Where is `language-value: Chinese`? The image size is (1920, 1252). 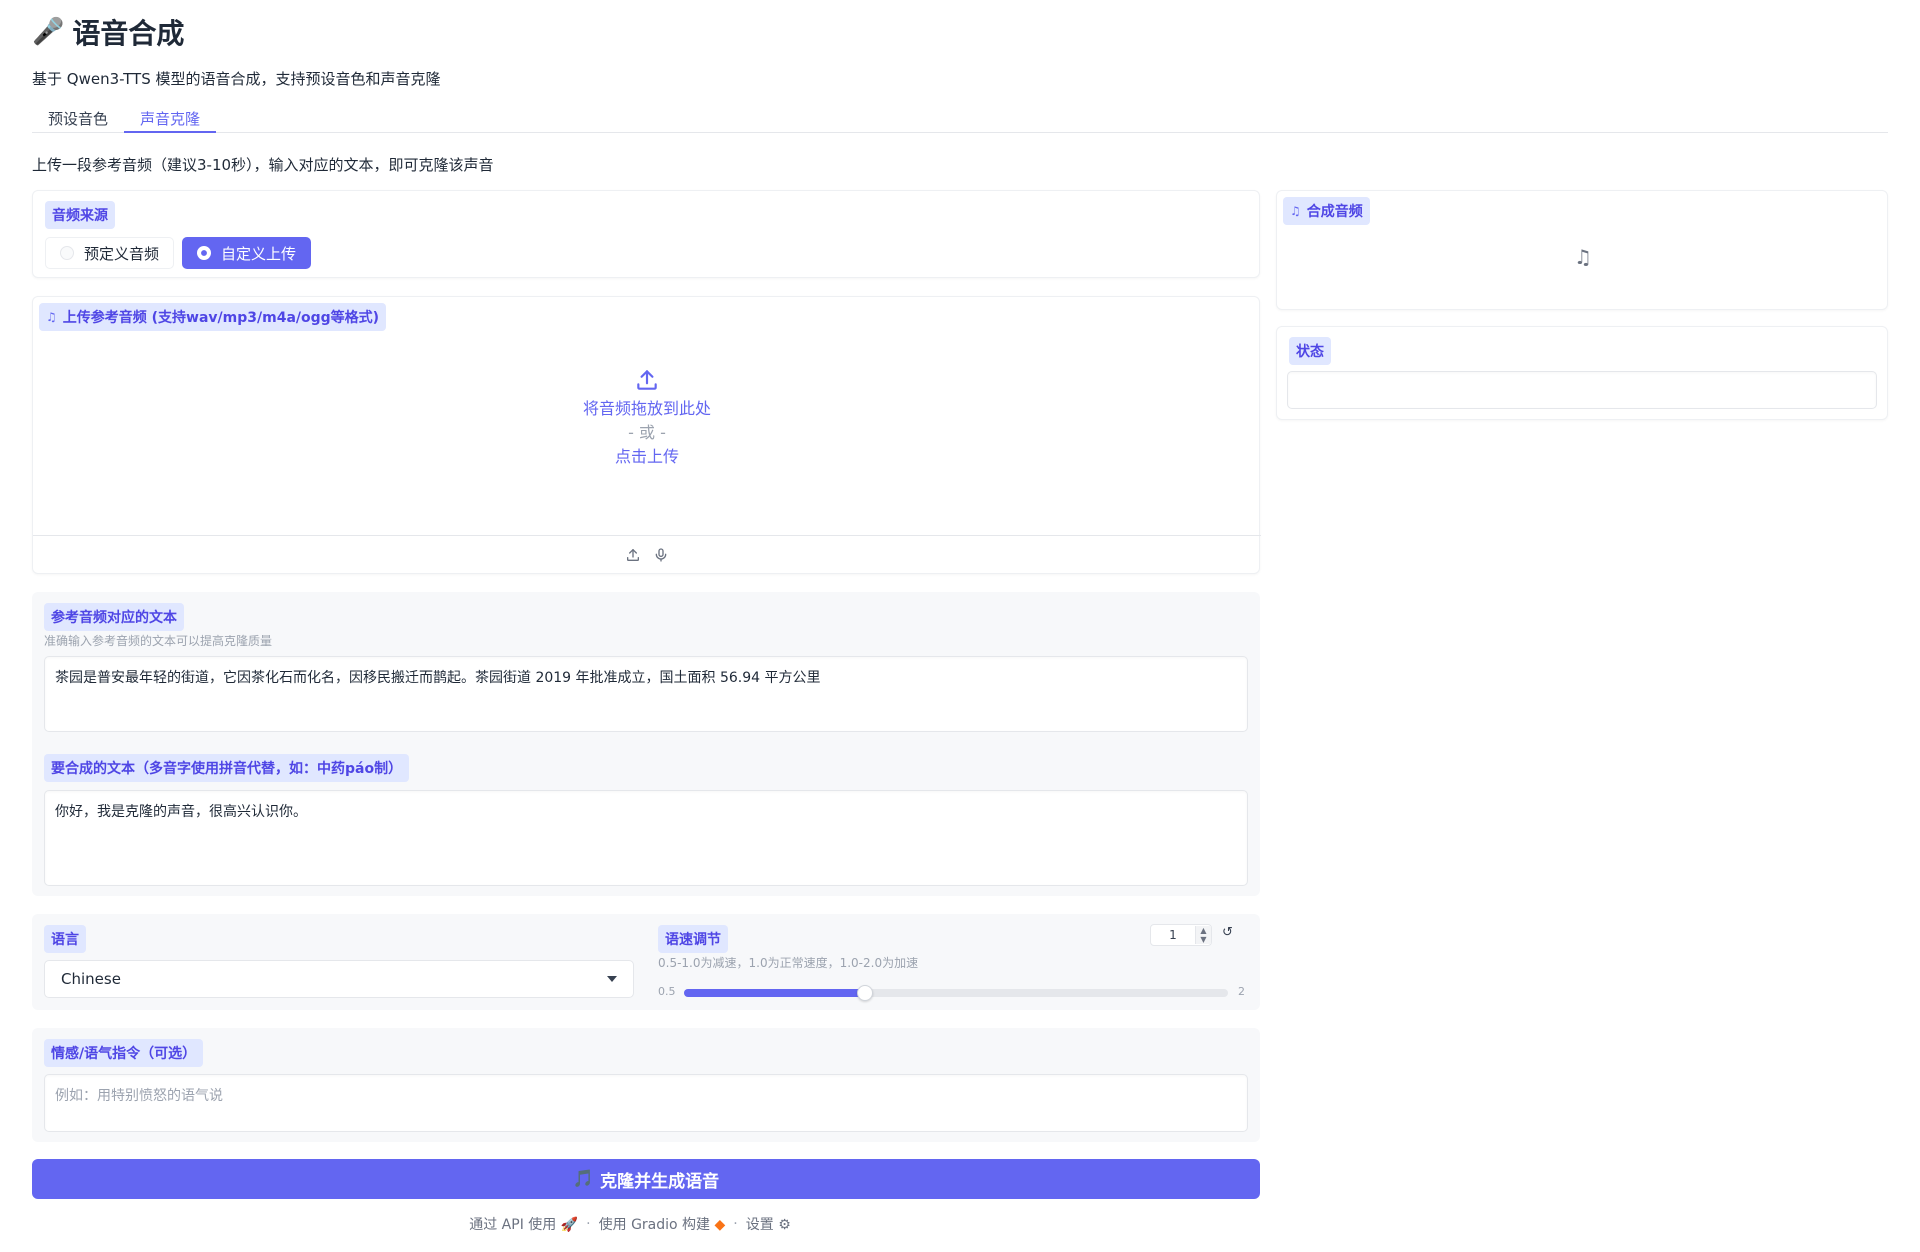
language-value: Chinese is located at coordinates (91, 979).